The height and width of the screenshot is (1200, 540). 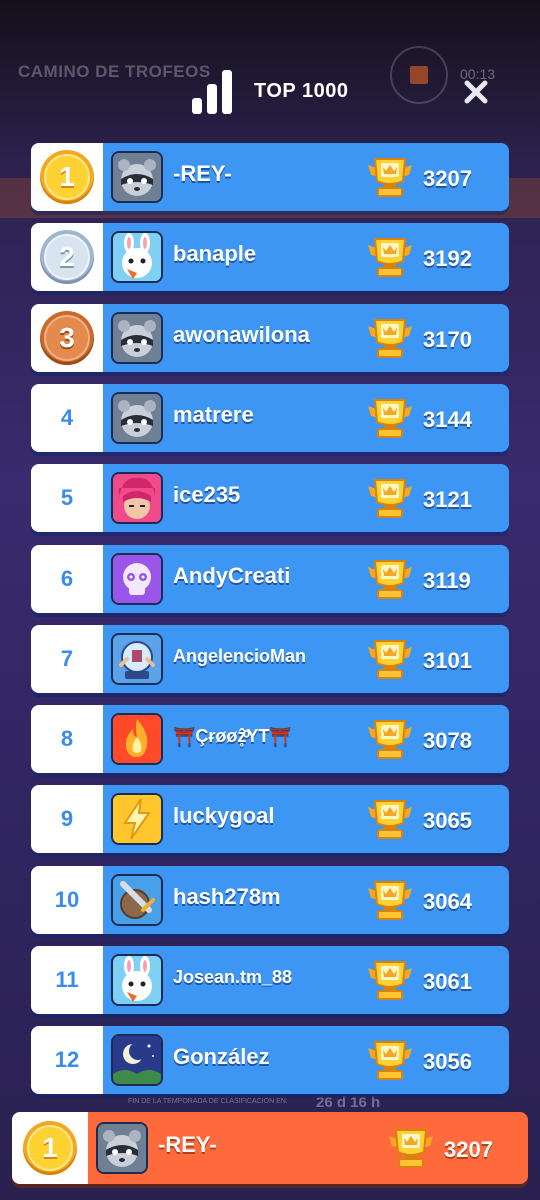 I want to click on player-name: ⛩️Çɍøøẑ̥ͦYT⛩️, so click(x=232, y=736).